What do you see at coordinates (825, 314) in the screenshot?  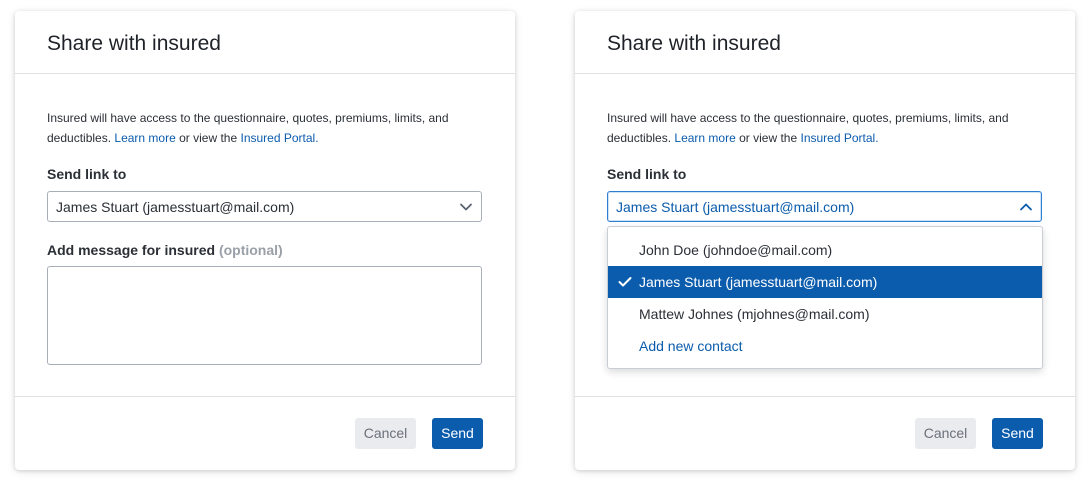 I see `contact-option: Mattew Johnes (mjohnes@mail.com)` at bounding box center [825, 314].